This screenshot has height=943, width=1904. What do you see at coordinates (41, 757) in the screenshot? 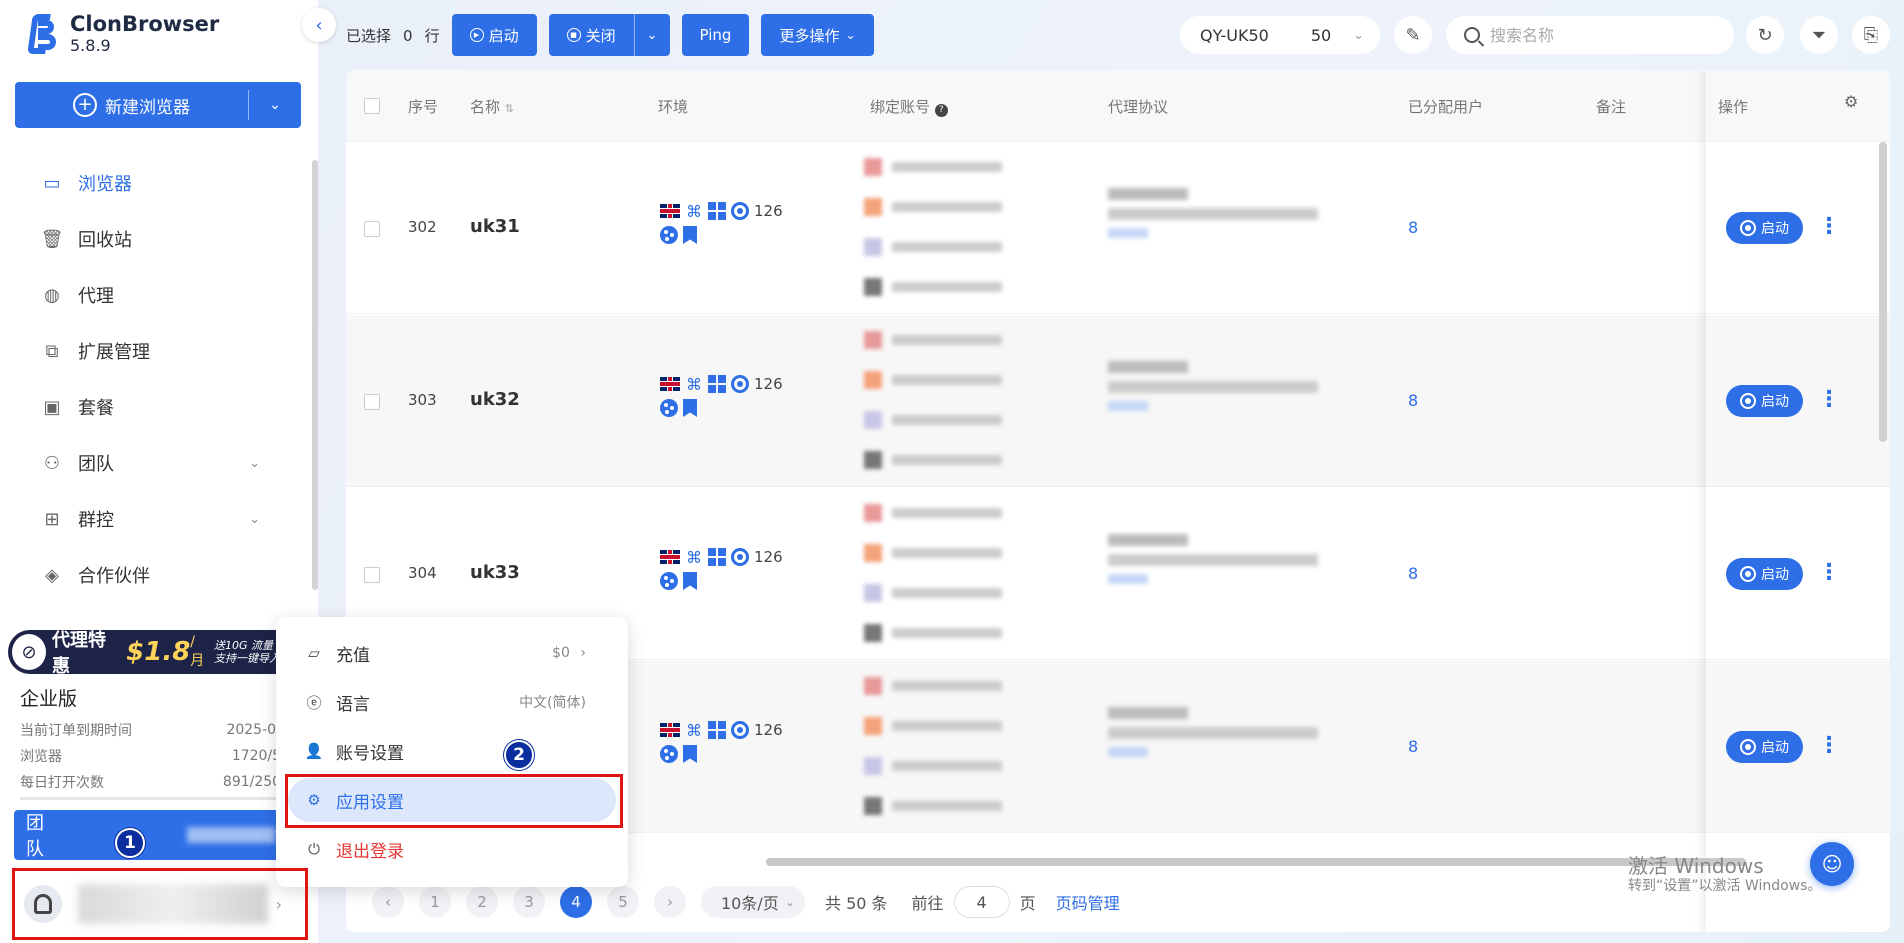
I see `plan-row-label: 浏览器` at bounding box center [41, 757].